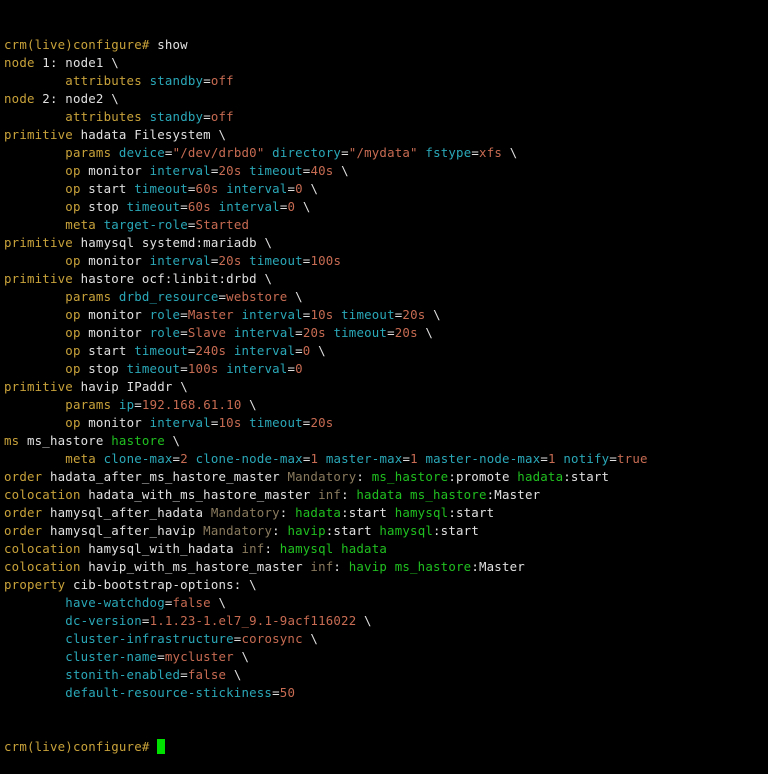 The width and height of the screenshot is (768, 774). I want to click on terminal-line: primitive hastore ocf:linbit:drbd \, so click(386, 279).